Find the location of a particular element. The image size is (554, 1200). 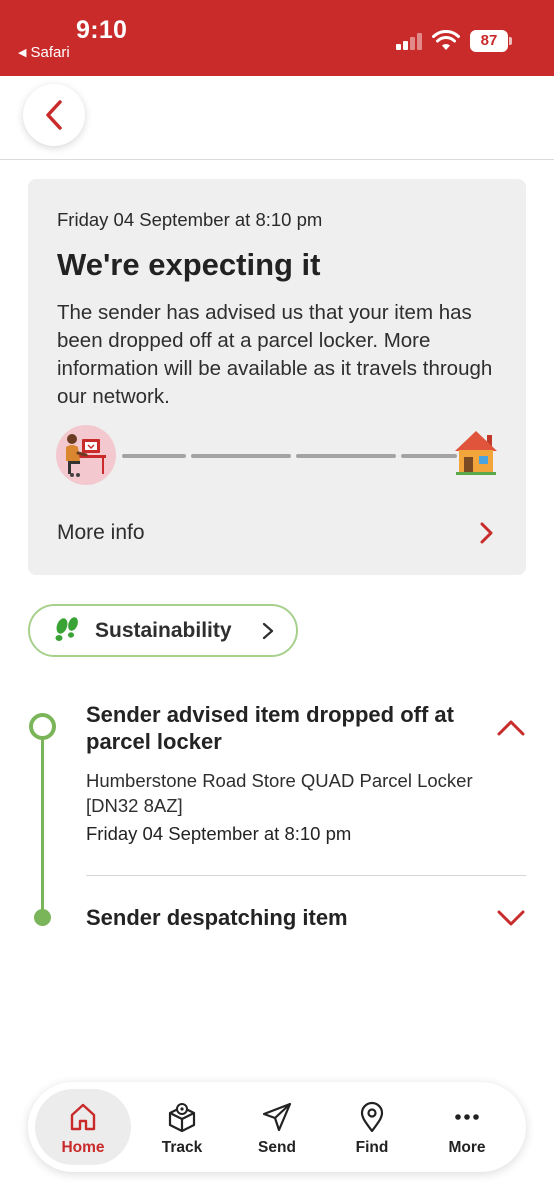

tab-label: Home is located at coordinates (83, 1147).